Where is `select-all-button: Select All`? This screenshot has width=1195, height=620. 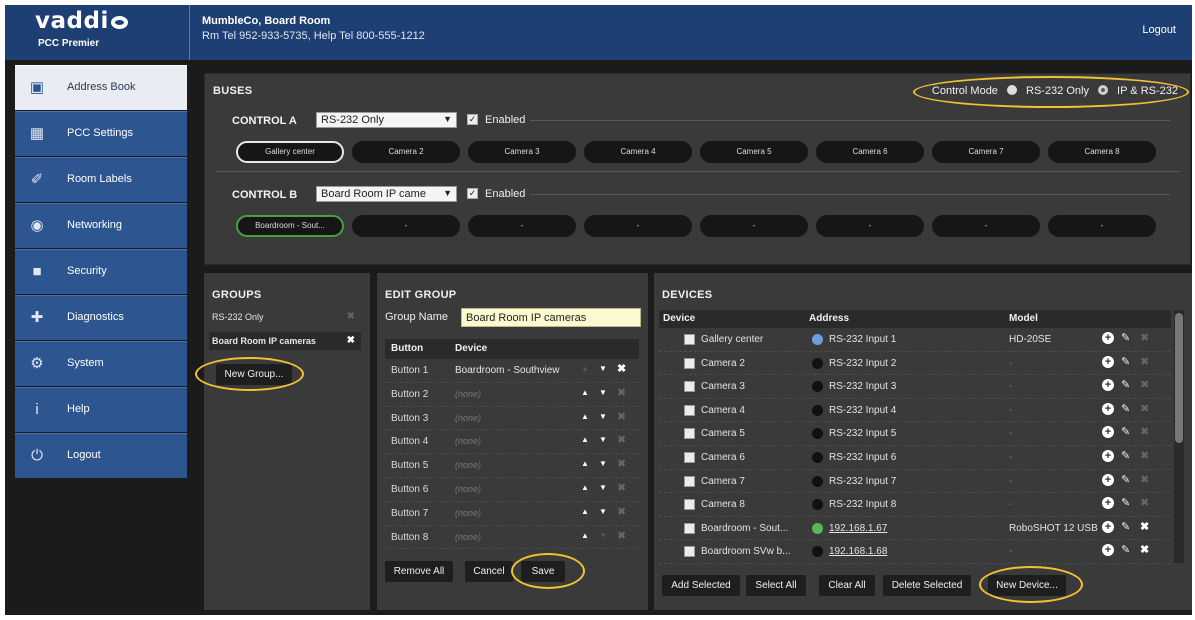
select-all-button: Select All is located at coordinates (776, 585).